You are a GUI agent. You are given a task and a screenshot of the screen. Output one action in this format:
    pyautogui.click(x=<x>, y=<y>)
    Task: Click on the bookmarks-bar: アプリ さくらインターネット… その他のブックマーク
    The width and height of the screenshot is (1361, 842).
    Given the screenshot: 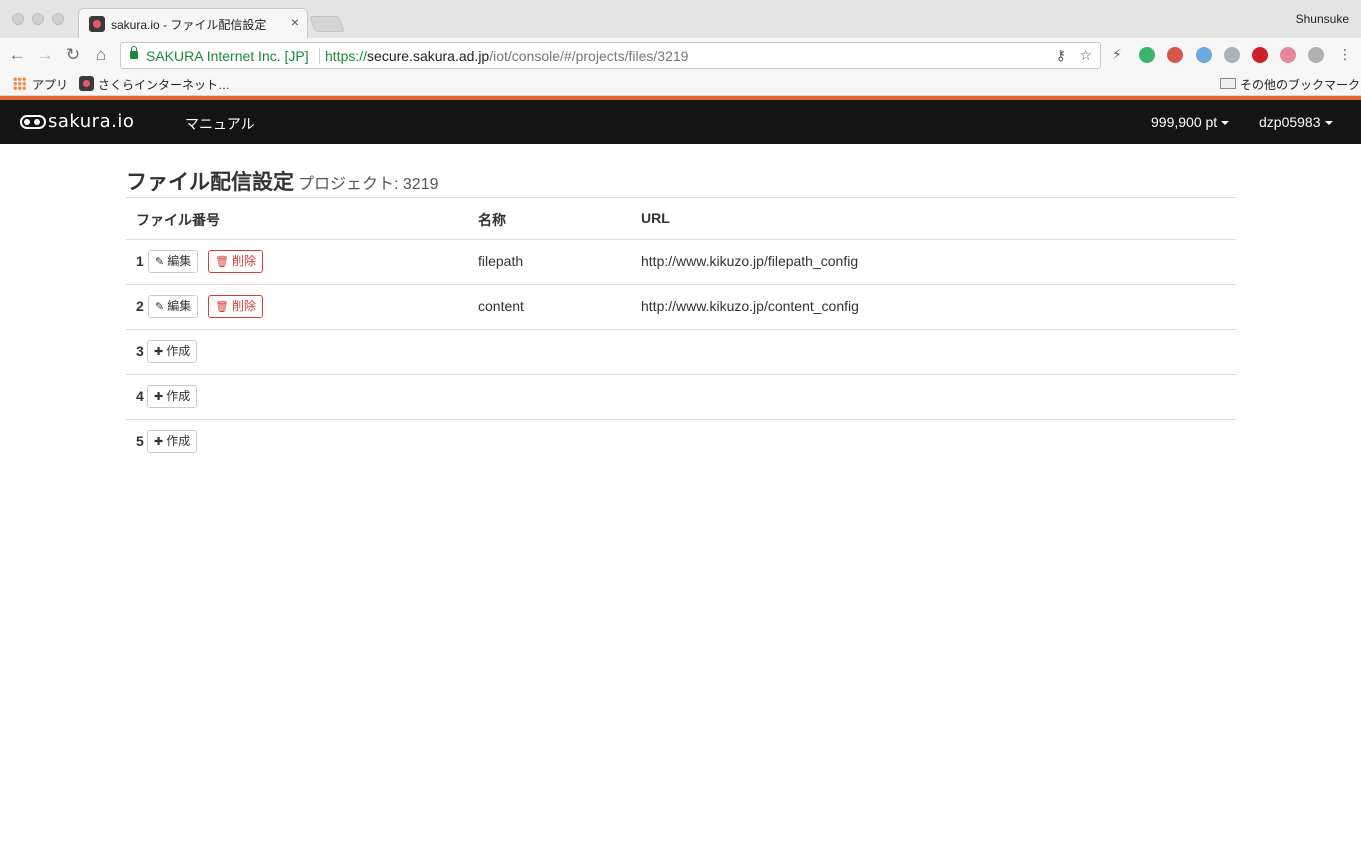 What is the action you would take?
    pyautogui.click(x=680, y=84)
    